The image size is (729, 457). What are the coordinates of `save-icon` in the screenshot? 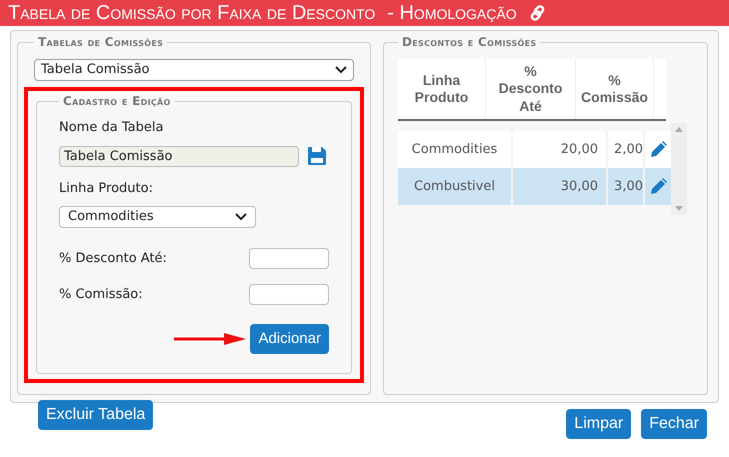 It's located at (317, 156).